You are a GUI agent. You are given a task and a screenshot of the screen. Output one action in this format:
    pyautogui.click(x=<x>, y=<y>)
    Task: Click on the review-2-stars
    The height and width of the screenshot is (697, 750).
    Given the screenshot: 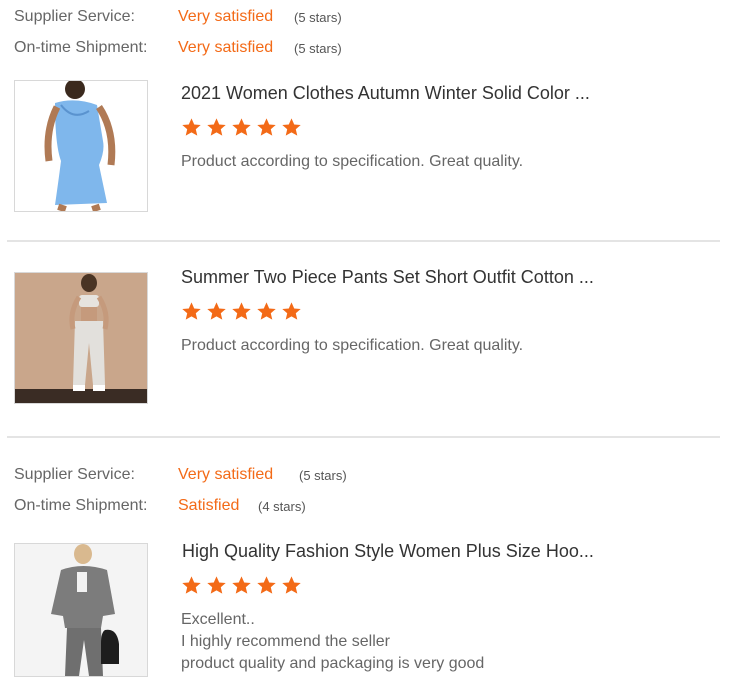 What is the action you would take?
    pyautogui.click(x=241, y=311)
    